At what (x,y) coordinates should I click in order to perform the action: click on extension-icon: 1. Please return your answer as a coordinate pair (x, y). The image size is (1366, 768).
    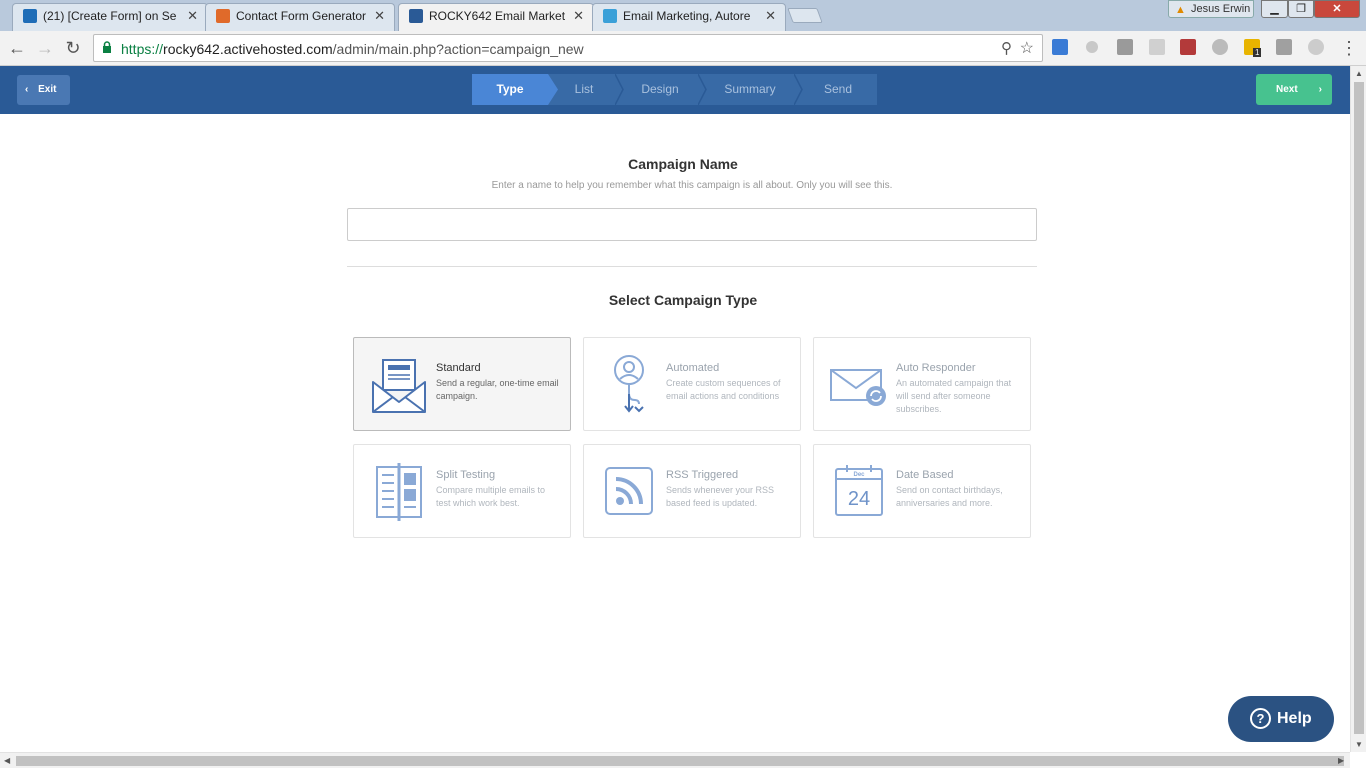
    Looking at the image, I should click on (1253, 48).